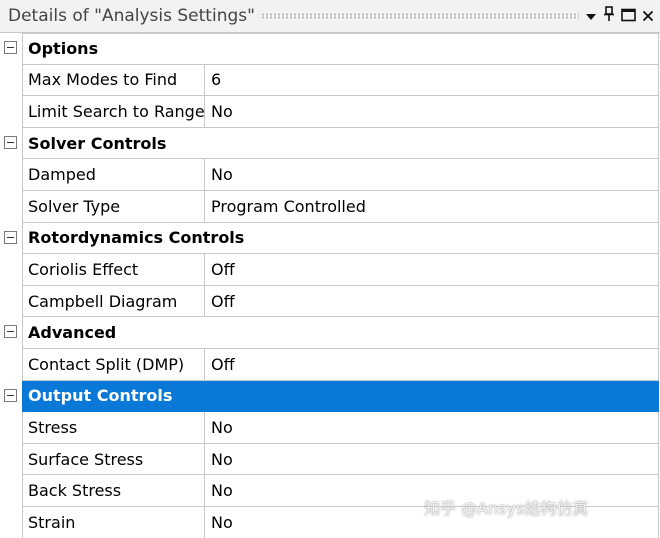 This screenshot has width=660, height=538. What do you see at coordinates (340, 396) in the screenshot?
I see `group-header-label: Output Controls` at bounding box center [340, 396].